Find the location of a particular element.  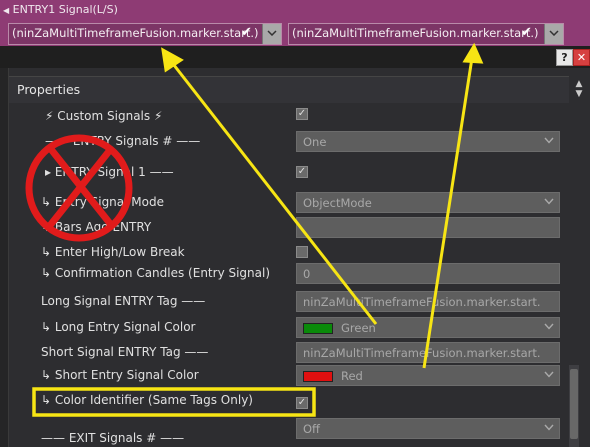

row-label: —— EXIT Signals # —— is located at coordinates (113, 438).